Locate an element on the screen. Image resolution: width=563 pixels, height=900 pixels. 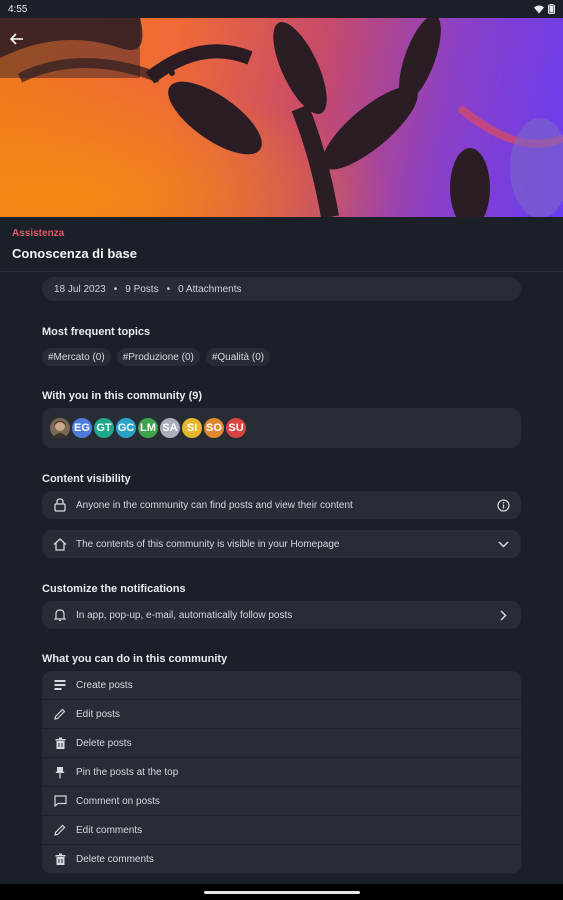
page-title: Conoscenza di base is located at coordinates (74, 253).